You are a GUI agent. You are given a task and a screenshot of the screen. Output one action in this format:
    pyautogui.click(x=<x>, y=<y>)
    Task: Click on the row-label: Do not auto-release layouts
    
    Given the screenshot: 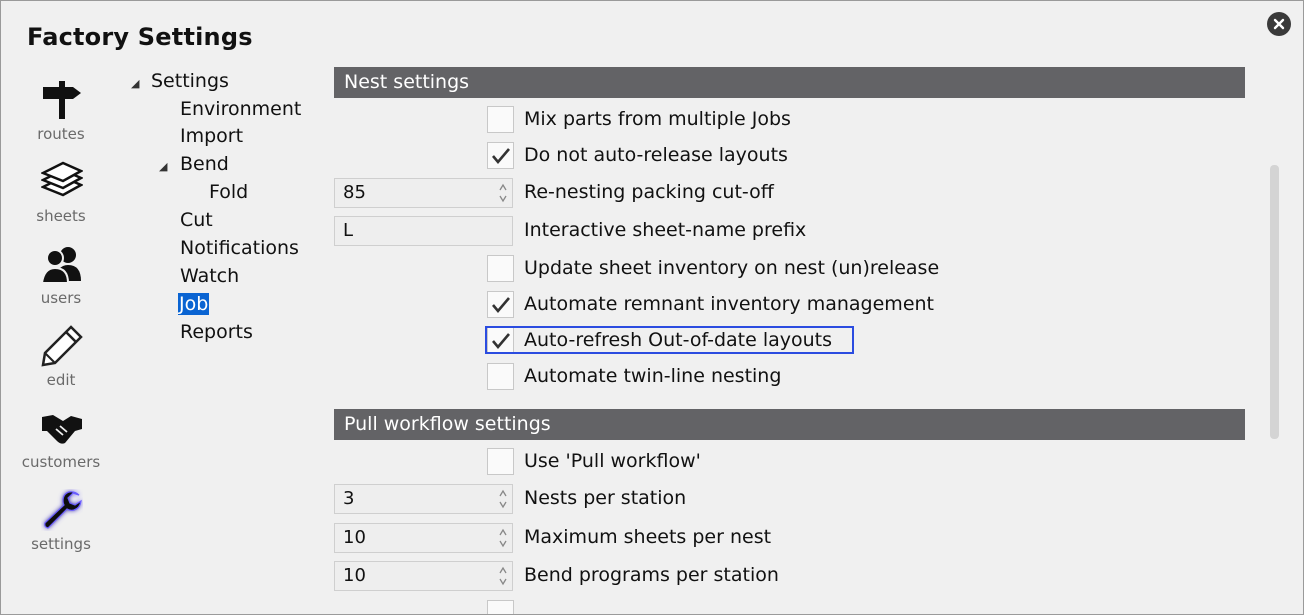 What is the action you would take?
    pyautogui.click(x=656, y=155)
    